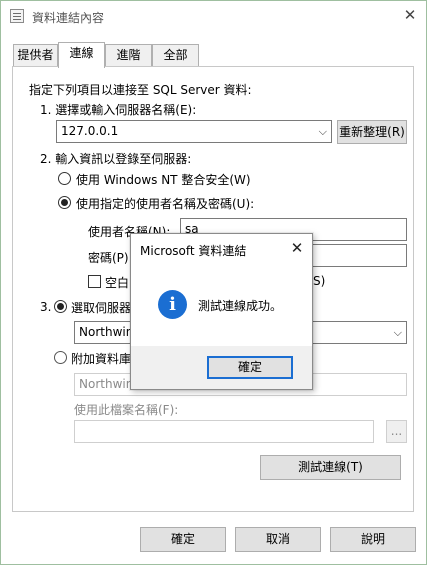 The width and height of the screenshot is (427, 565). I want to click on refresh-button: 重新整理(R), so click(372, 132).